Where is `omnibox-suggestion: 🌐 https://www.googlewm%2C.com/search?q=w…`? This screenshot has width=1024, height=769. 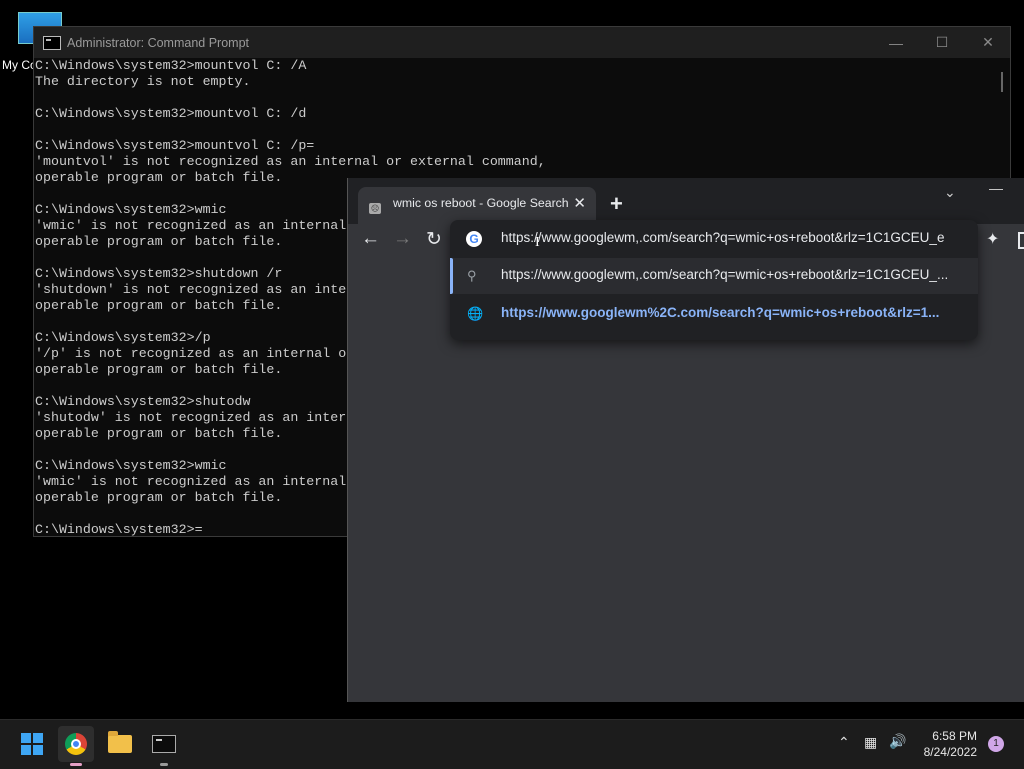 omnibox-suggestion: 🌐 https://www.googlewm%2C.com/search?q=w… is located at coordinates (714, 314).